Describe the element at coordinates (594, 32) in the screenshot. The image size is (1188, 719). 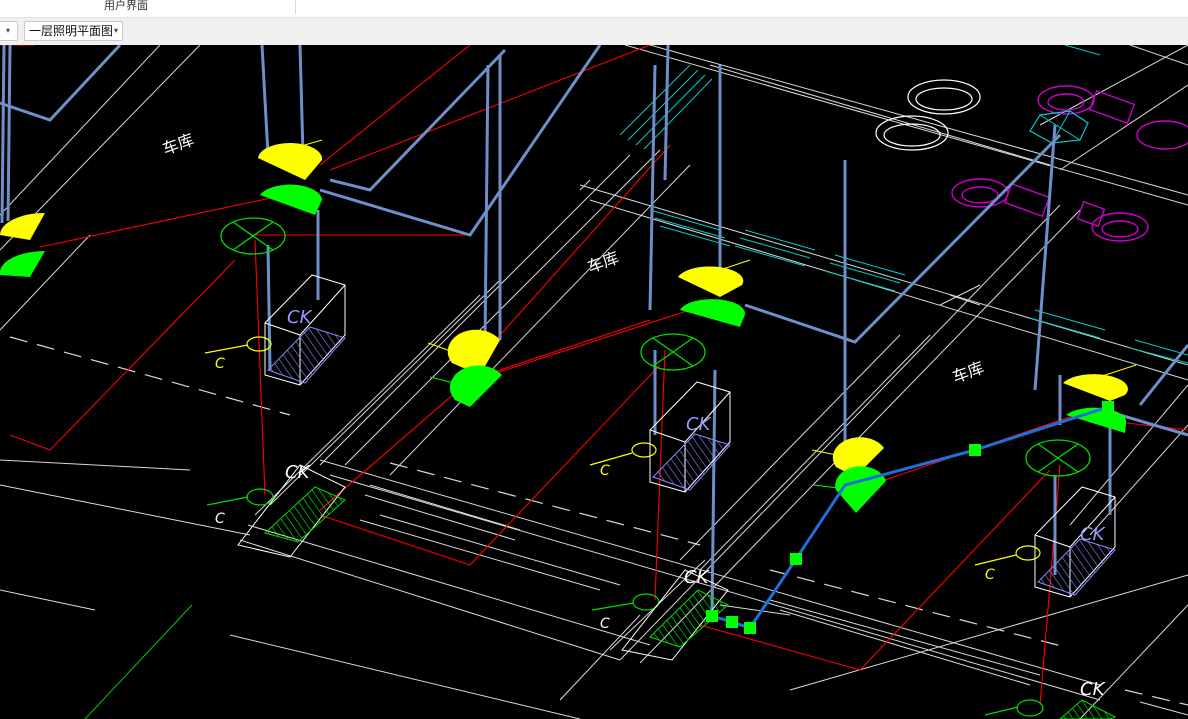
I see `layout-toolbar: ▾ 一层照明平面图 ▾` at that location.